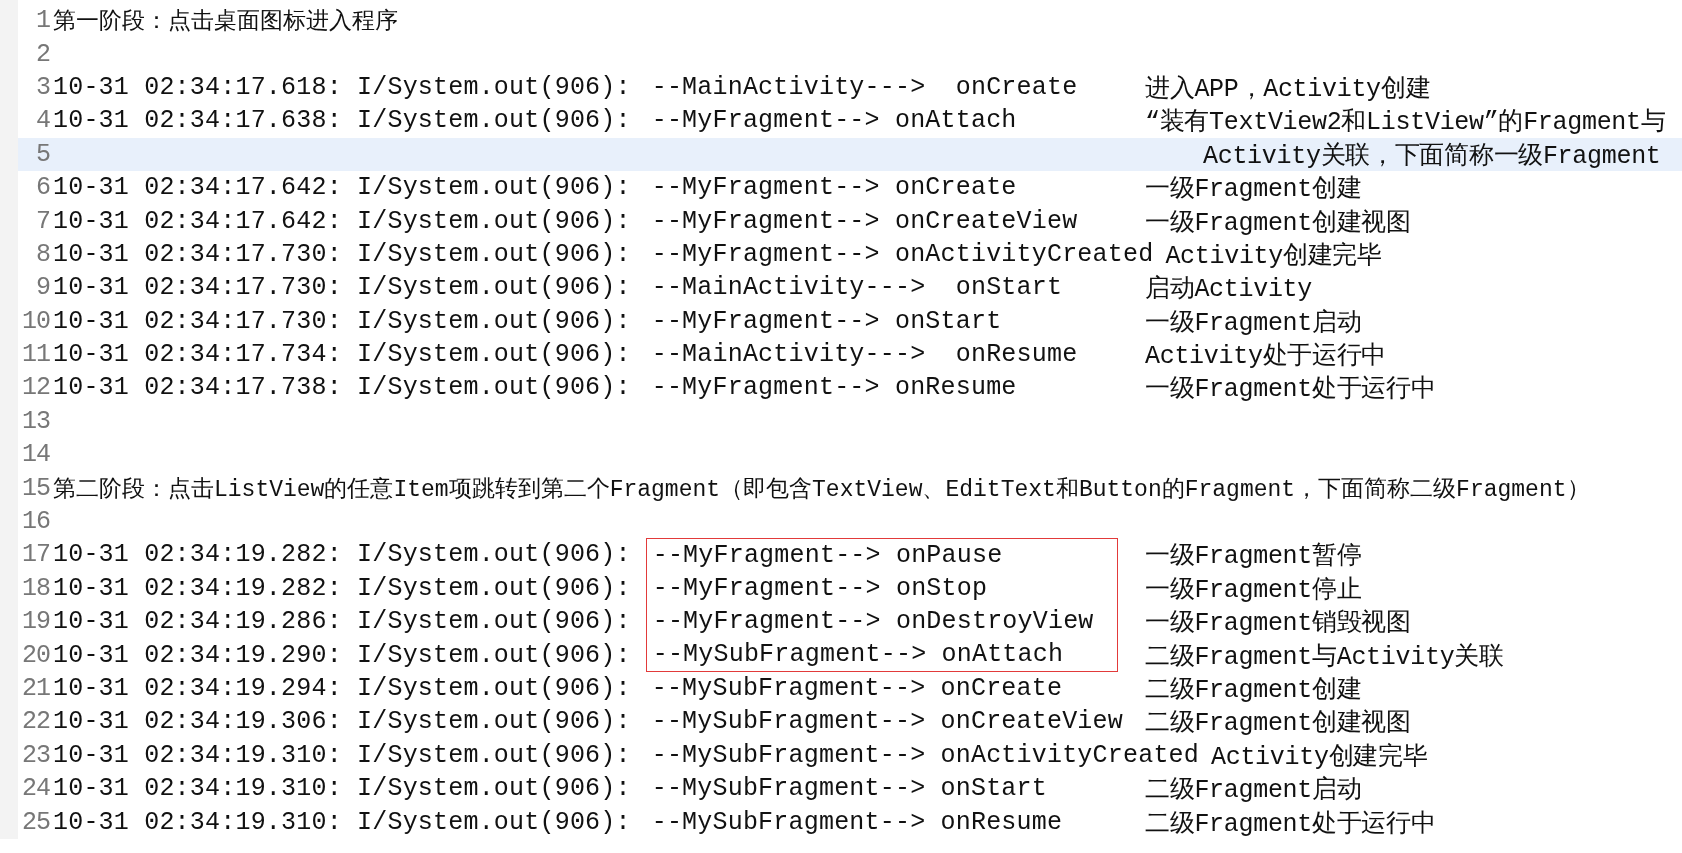  Describe the element at coordinates (342, 688) in the screenshot. I see `log-prefix: 10-31 02:34:19.294: I/System.out(906):` at that location.